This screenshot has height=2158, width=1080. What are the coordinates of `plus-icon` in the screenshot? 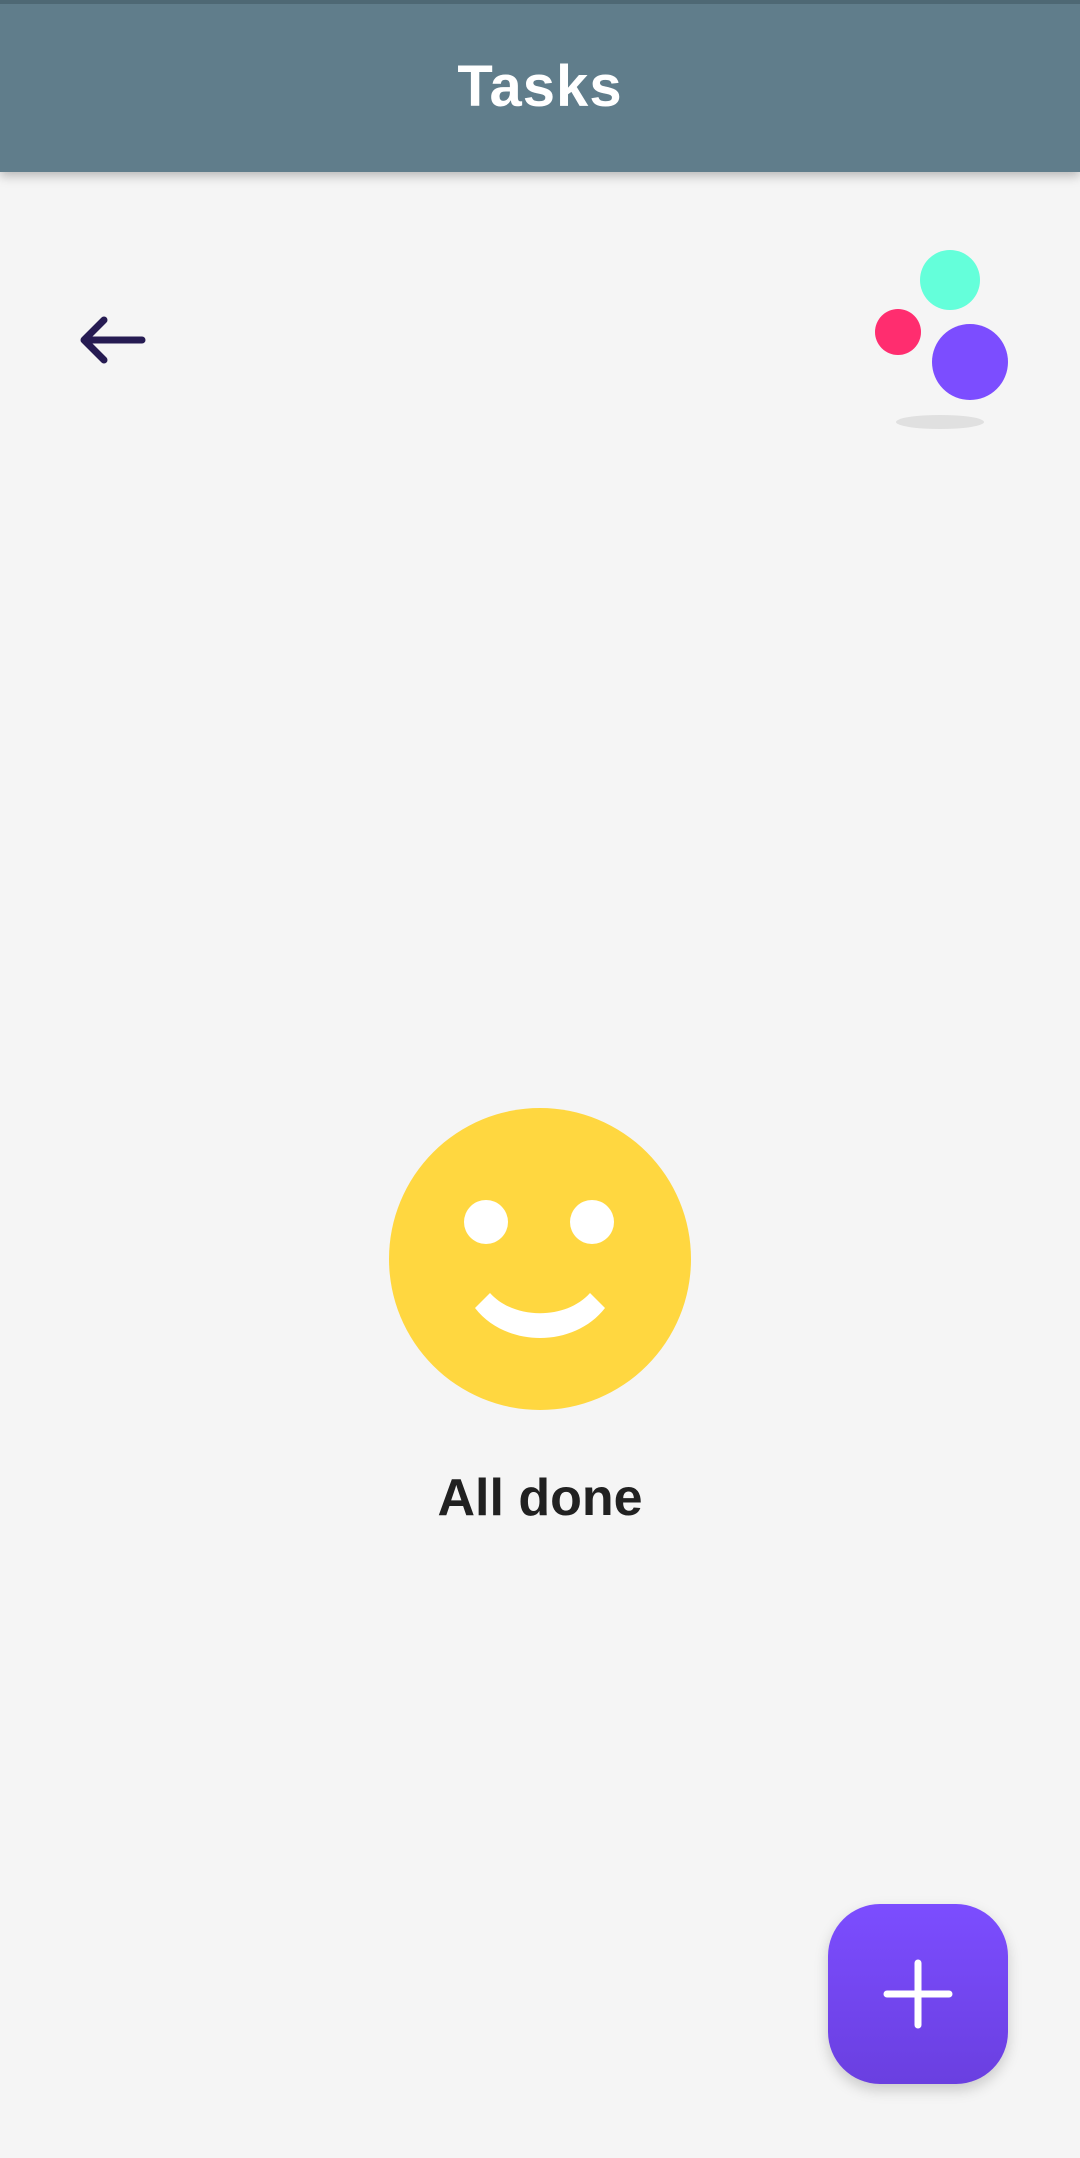 It's located at (918, 1994).